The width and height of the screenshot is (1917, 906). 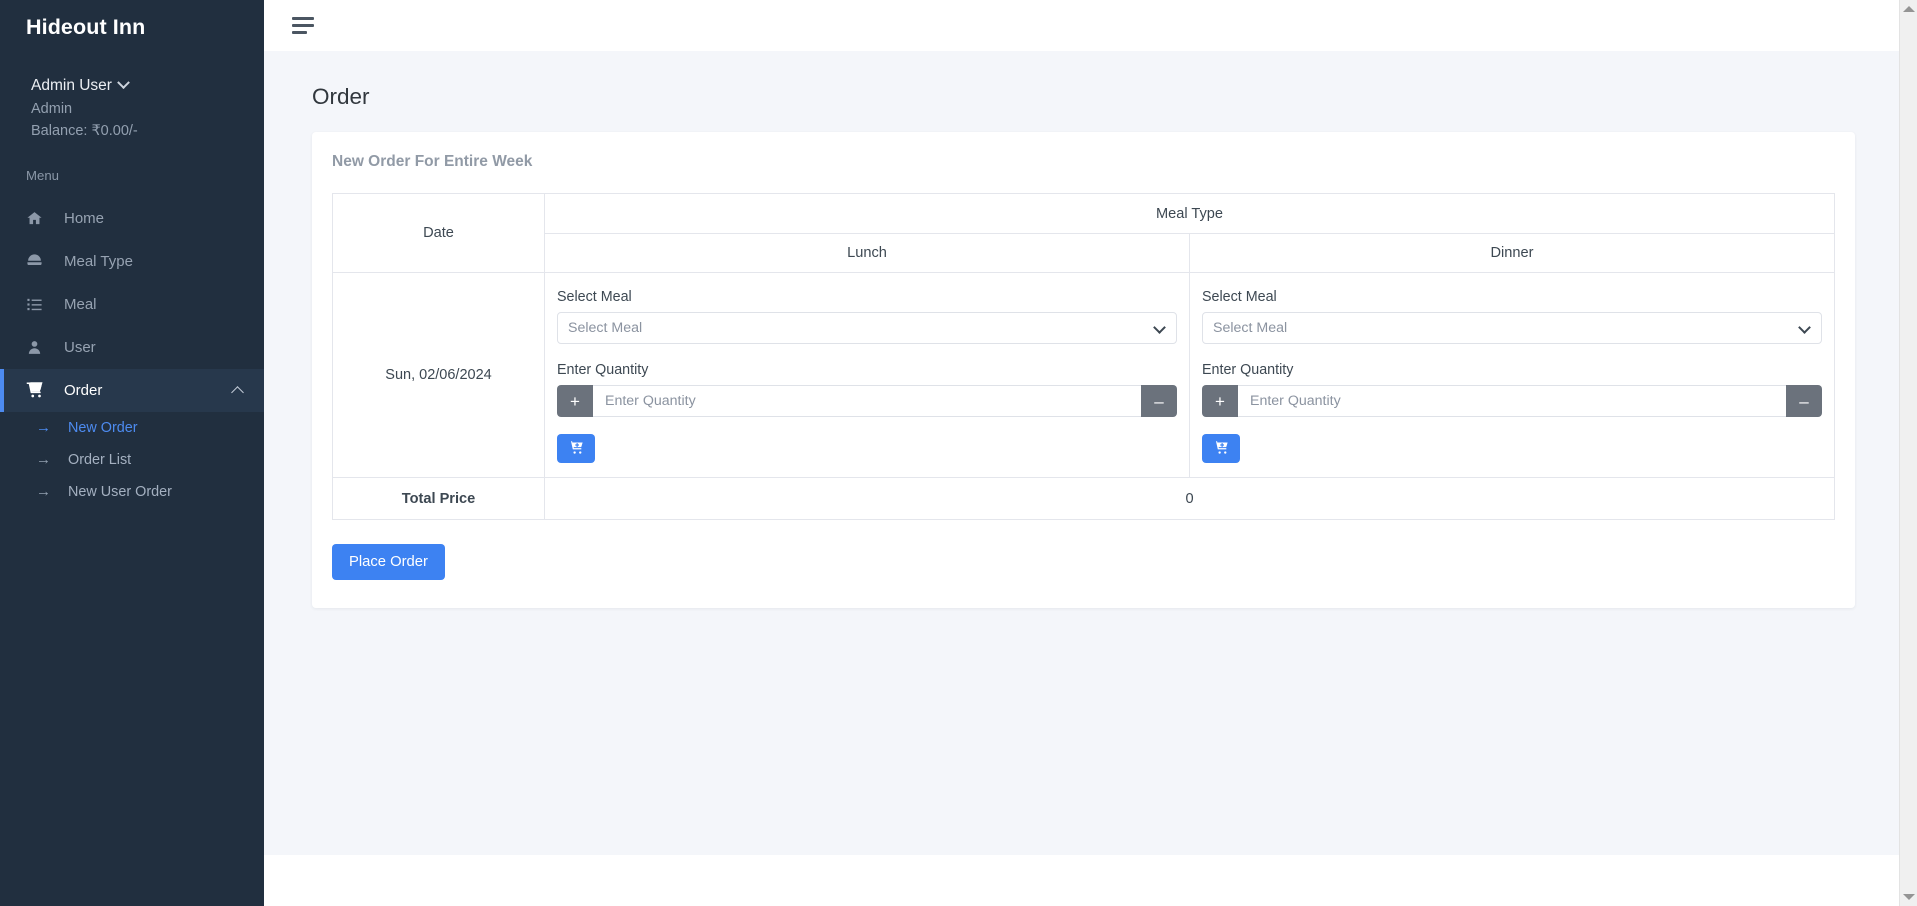 What do you see at coordinates (83, 390) in the screenshot?
I see `sidebar-item-label: Order` at bounding box center [83, 390].